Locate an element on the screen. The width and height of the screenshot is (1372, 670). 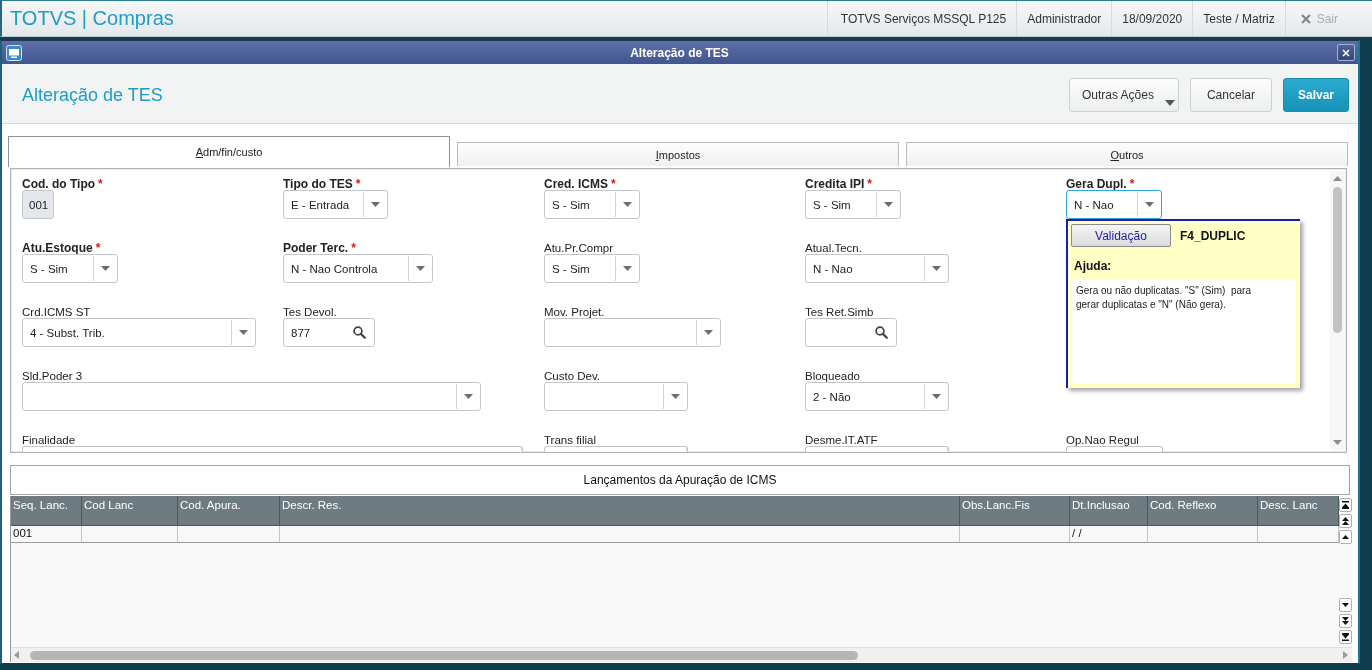
dropdown-field: 2 - Não is located at coordinates (877, 396).